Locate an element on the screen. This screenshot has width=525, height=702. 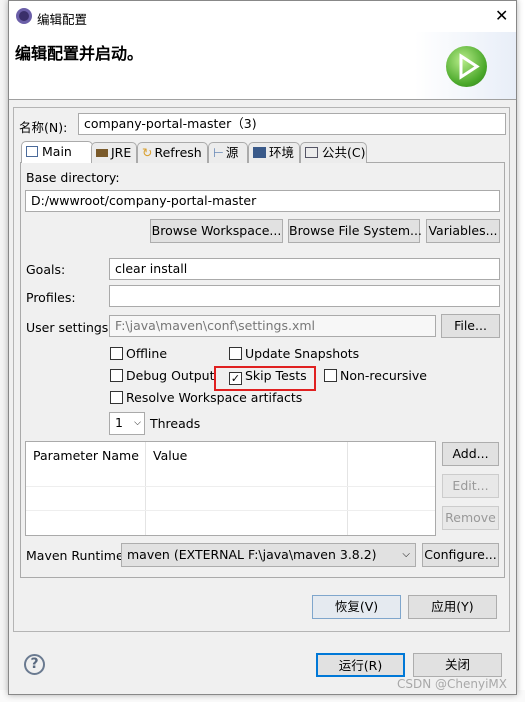
resolve-workspace-checkbox: Resolve Workspace artifacts is located at coordinates (206, 397).